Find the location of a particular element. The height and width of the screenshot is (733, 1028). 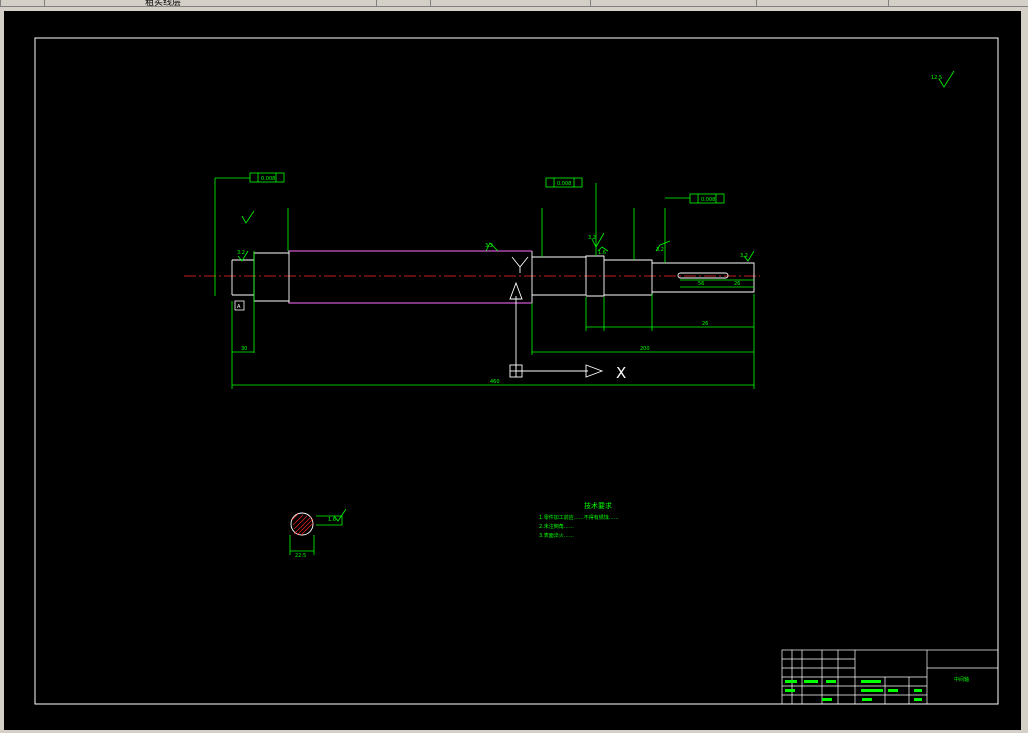

tolerance-frame-1: 0.008 is located at coordinates (267, 177).